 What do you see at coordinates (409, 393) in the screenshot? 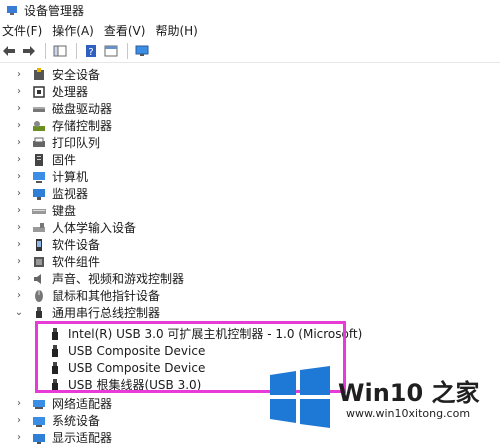
I see `watermark-brand: Win10 之家` at bounding box center [409, 393].